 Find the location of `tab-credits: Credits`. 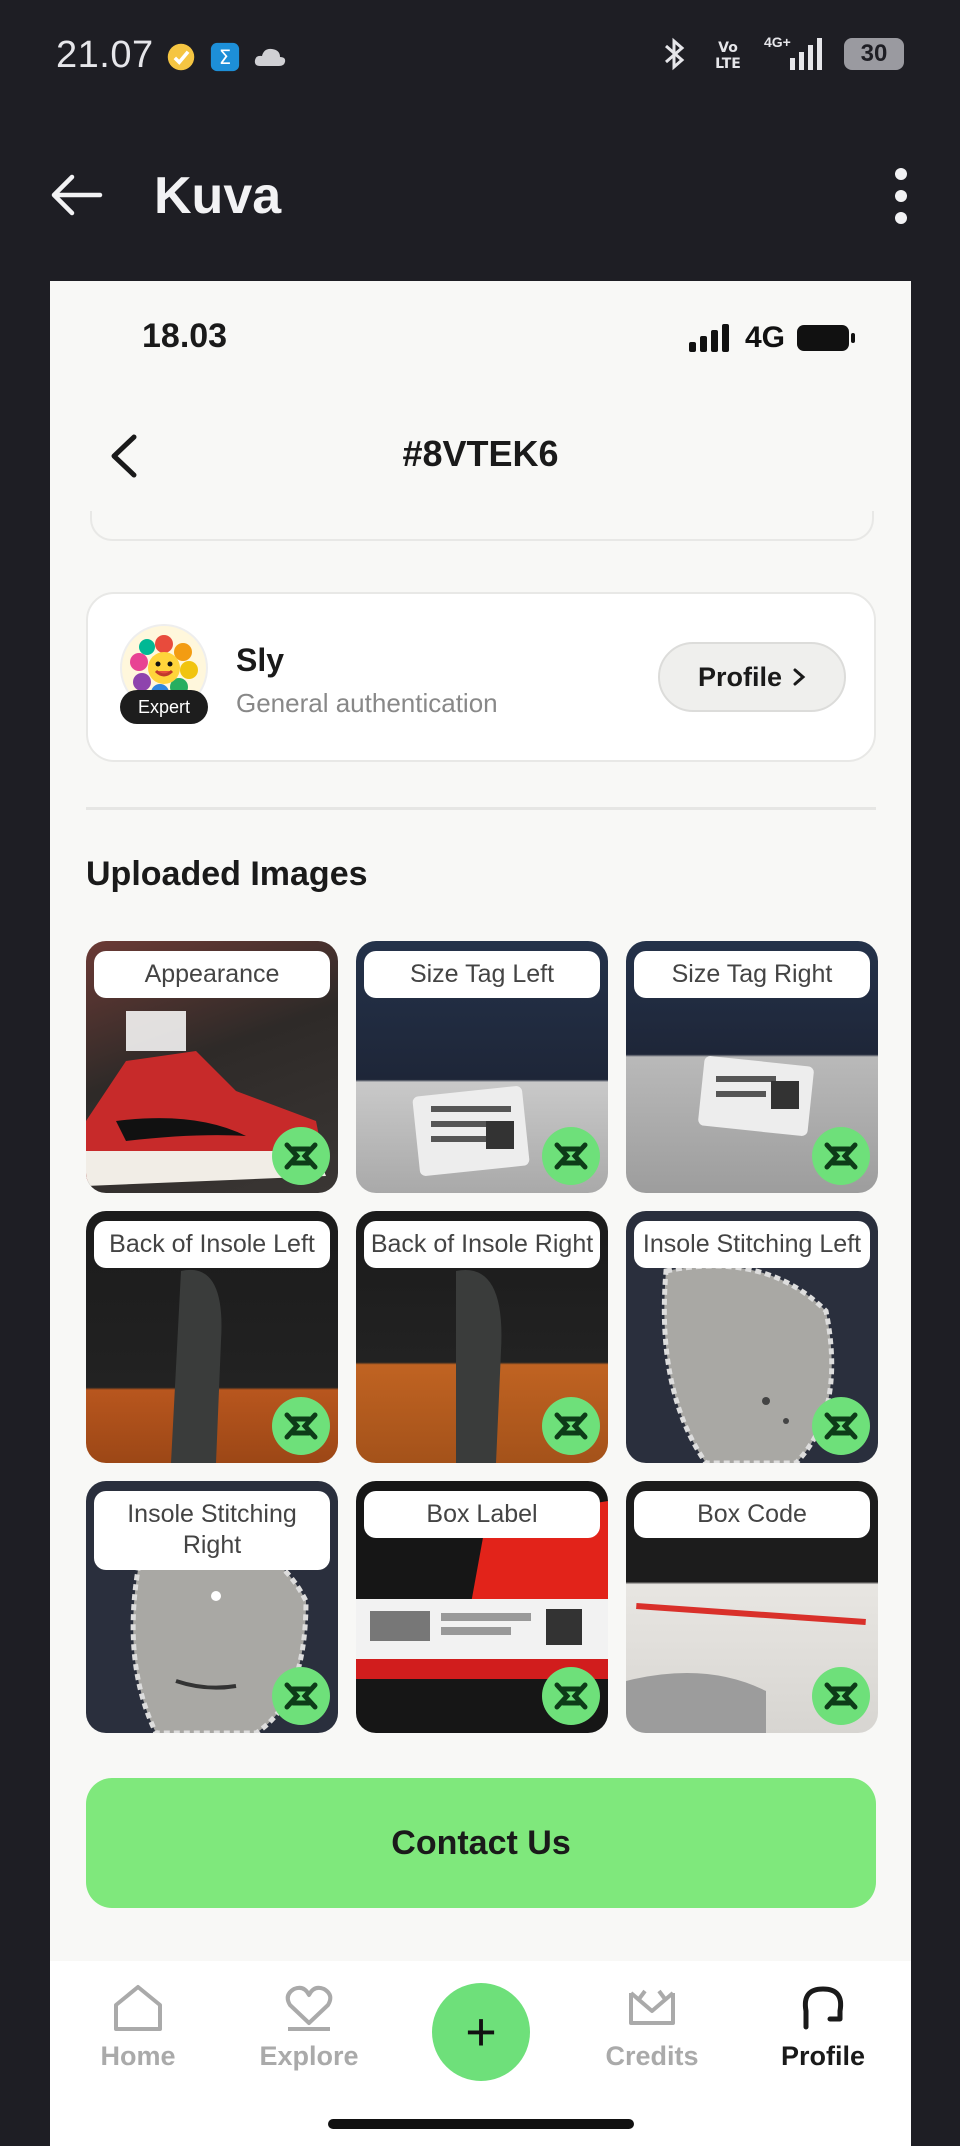

tab-credits: Credits is located at coordinates (652, 2027).